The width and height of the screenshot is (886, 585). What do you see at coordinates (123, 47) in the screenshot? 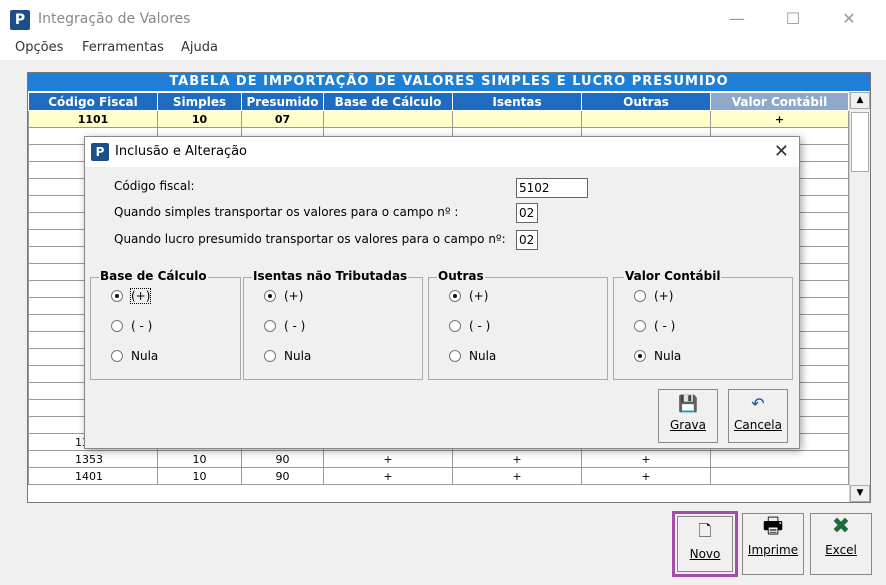
I see `menu-ferramentas: Ferramentas` at bounding box center [123, 47].